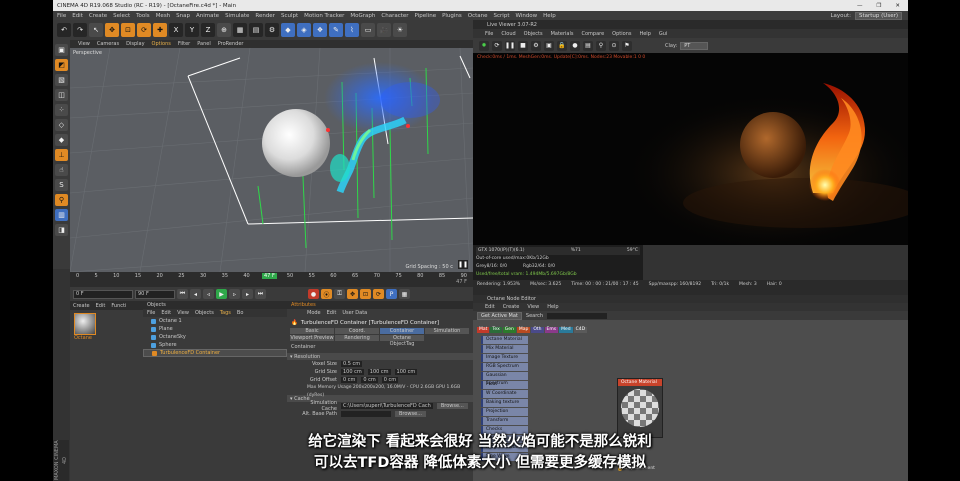 This screenshot has width=960, height=481. What do you see at coordinates (526, 16) in the screenshot?
I see `menu-window: Window` at bounding box center [526, 16].